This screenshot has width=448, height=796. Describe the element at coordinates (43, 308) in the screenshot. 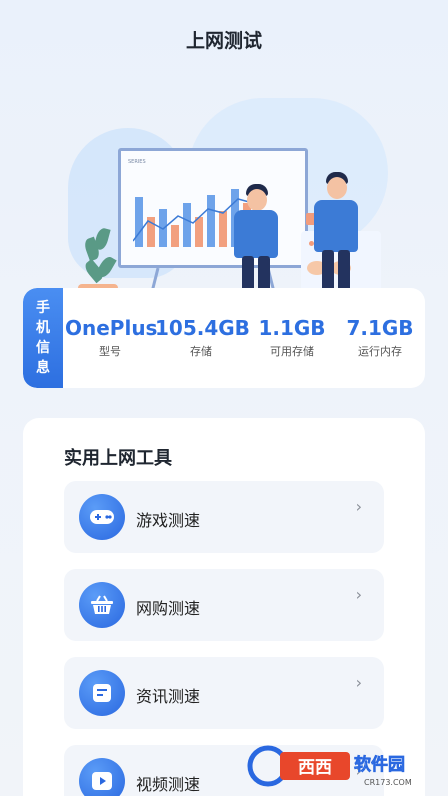

I see `tag-char: 手` at that location.